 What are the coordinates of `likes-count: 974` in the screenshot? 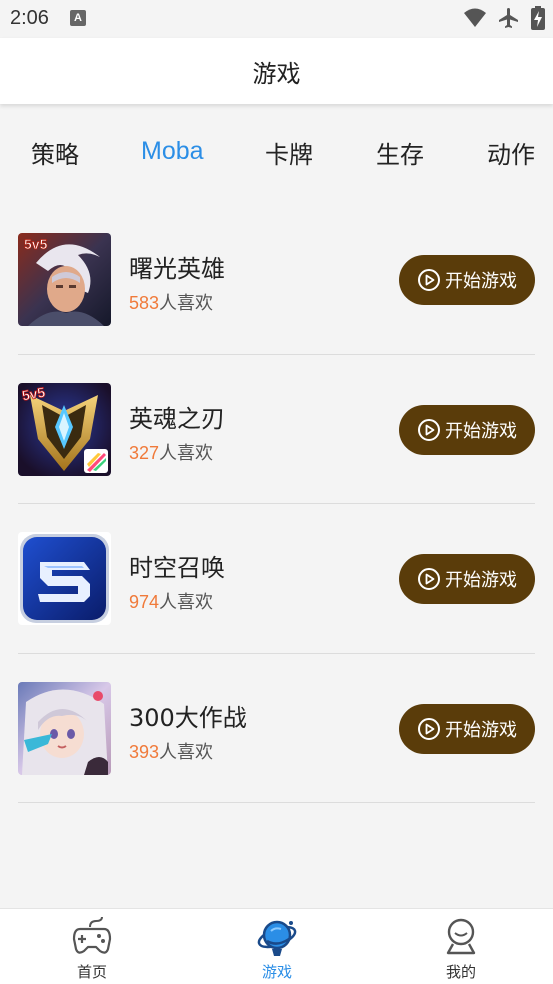 It's located at (144, 602).